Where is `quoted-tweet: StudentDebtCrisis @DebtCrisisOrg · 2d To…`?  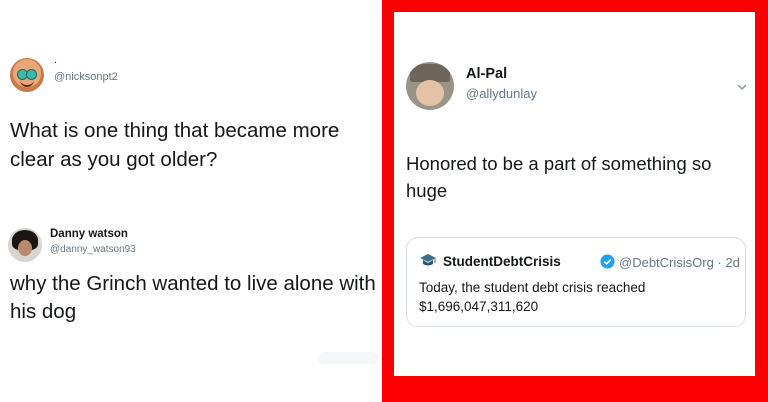
quoted-tweet: StudentDebtCrisis @DebtCrisisOrg · 2d To… is located at coordinates (576, 282).